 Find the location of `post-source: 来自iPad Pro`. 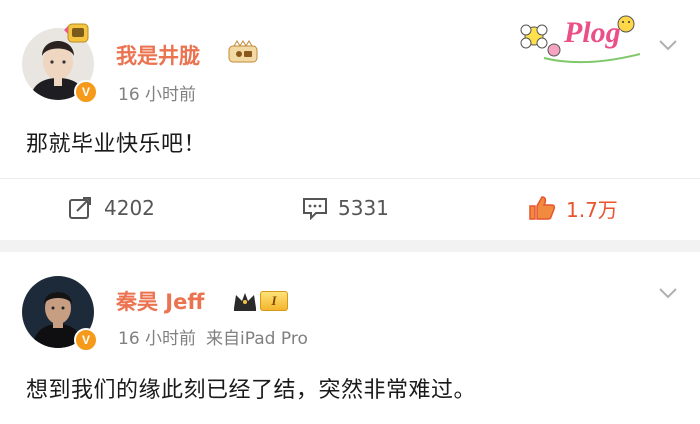

post-source: 来自iPad Pro is located at coordinates (257, 339).